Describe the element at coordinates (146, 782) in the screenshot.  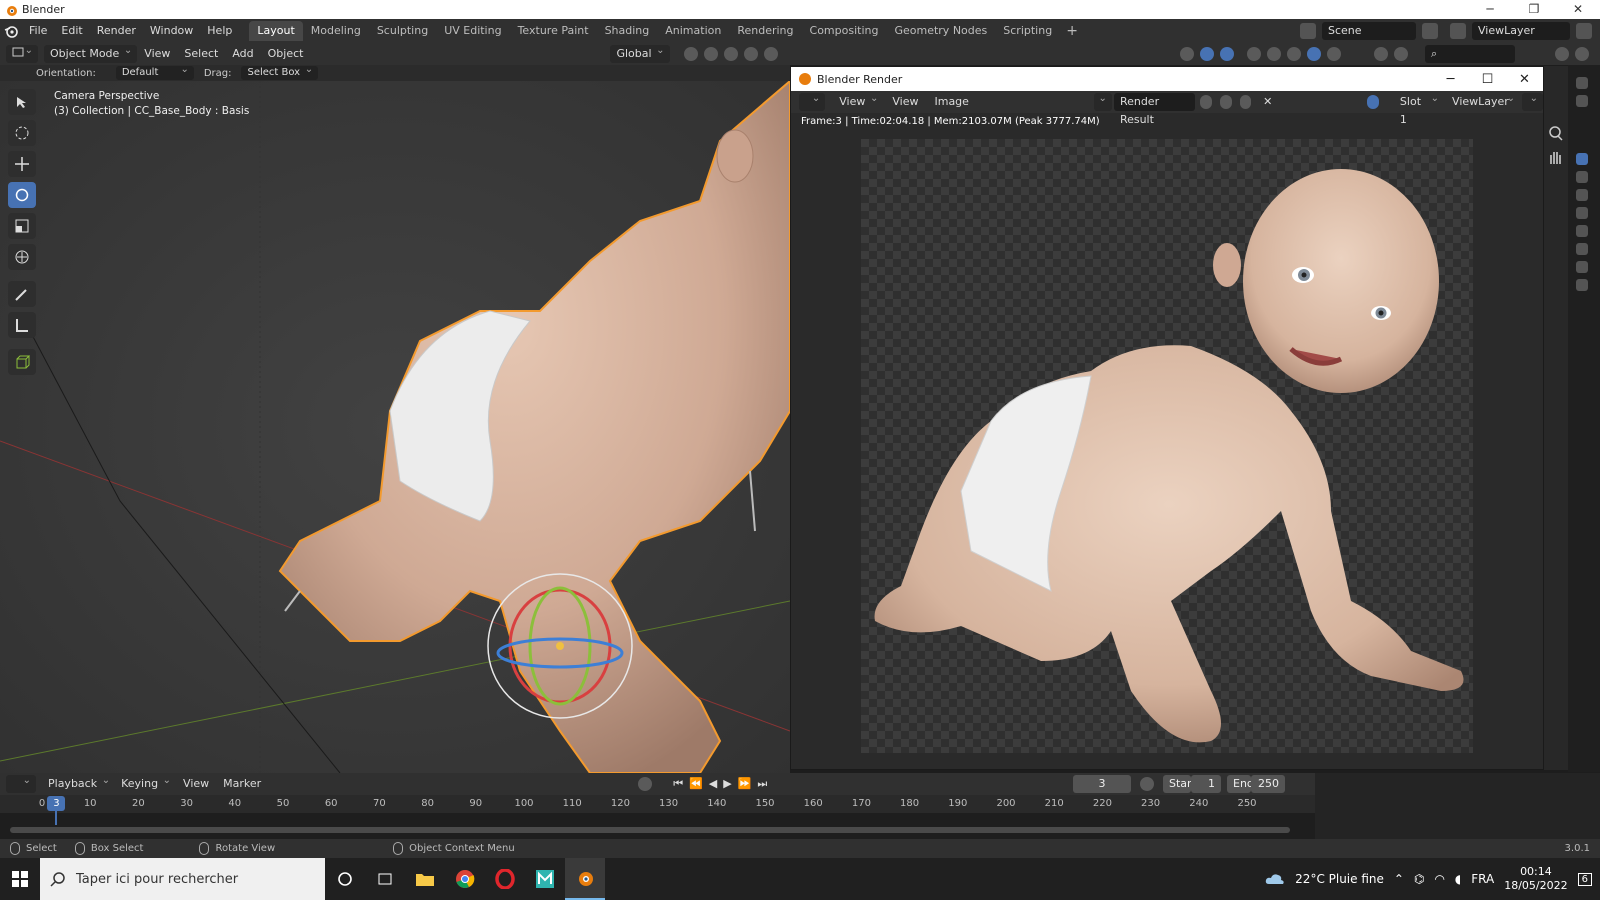
I see `keying-menu: Keying` at that location.